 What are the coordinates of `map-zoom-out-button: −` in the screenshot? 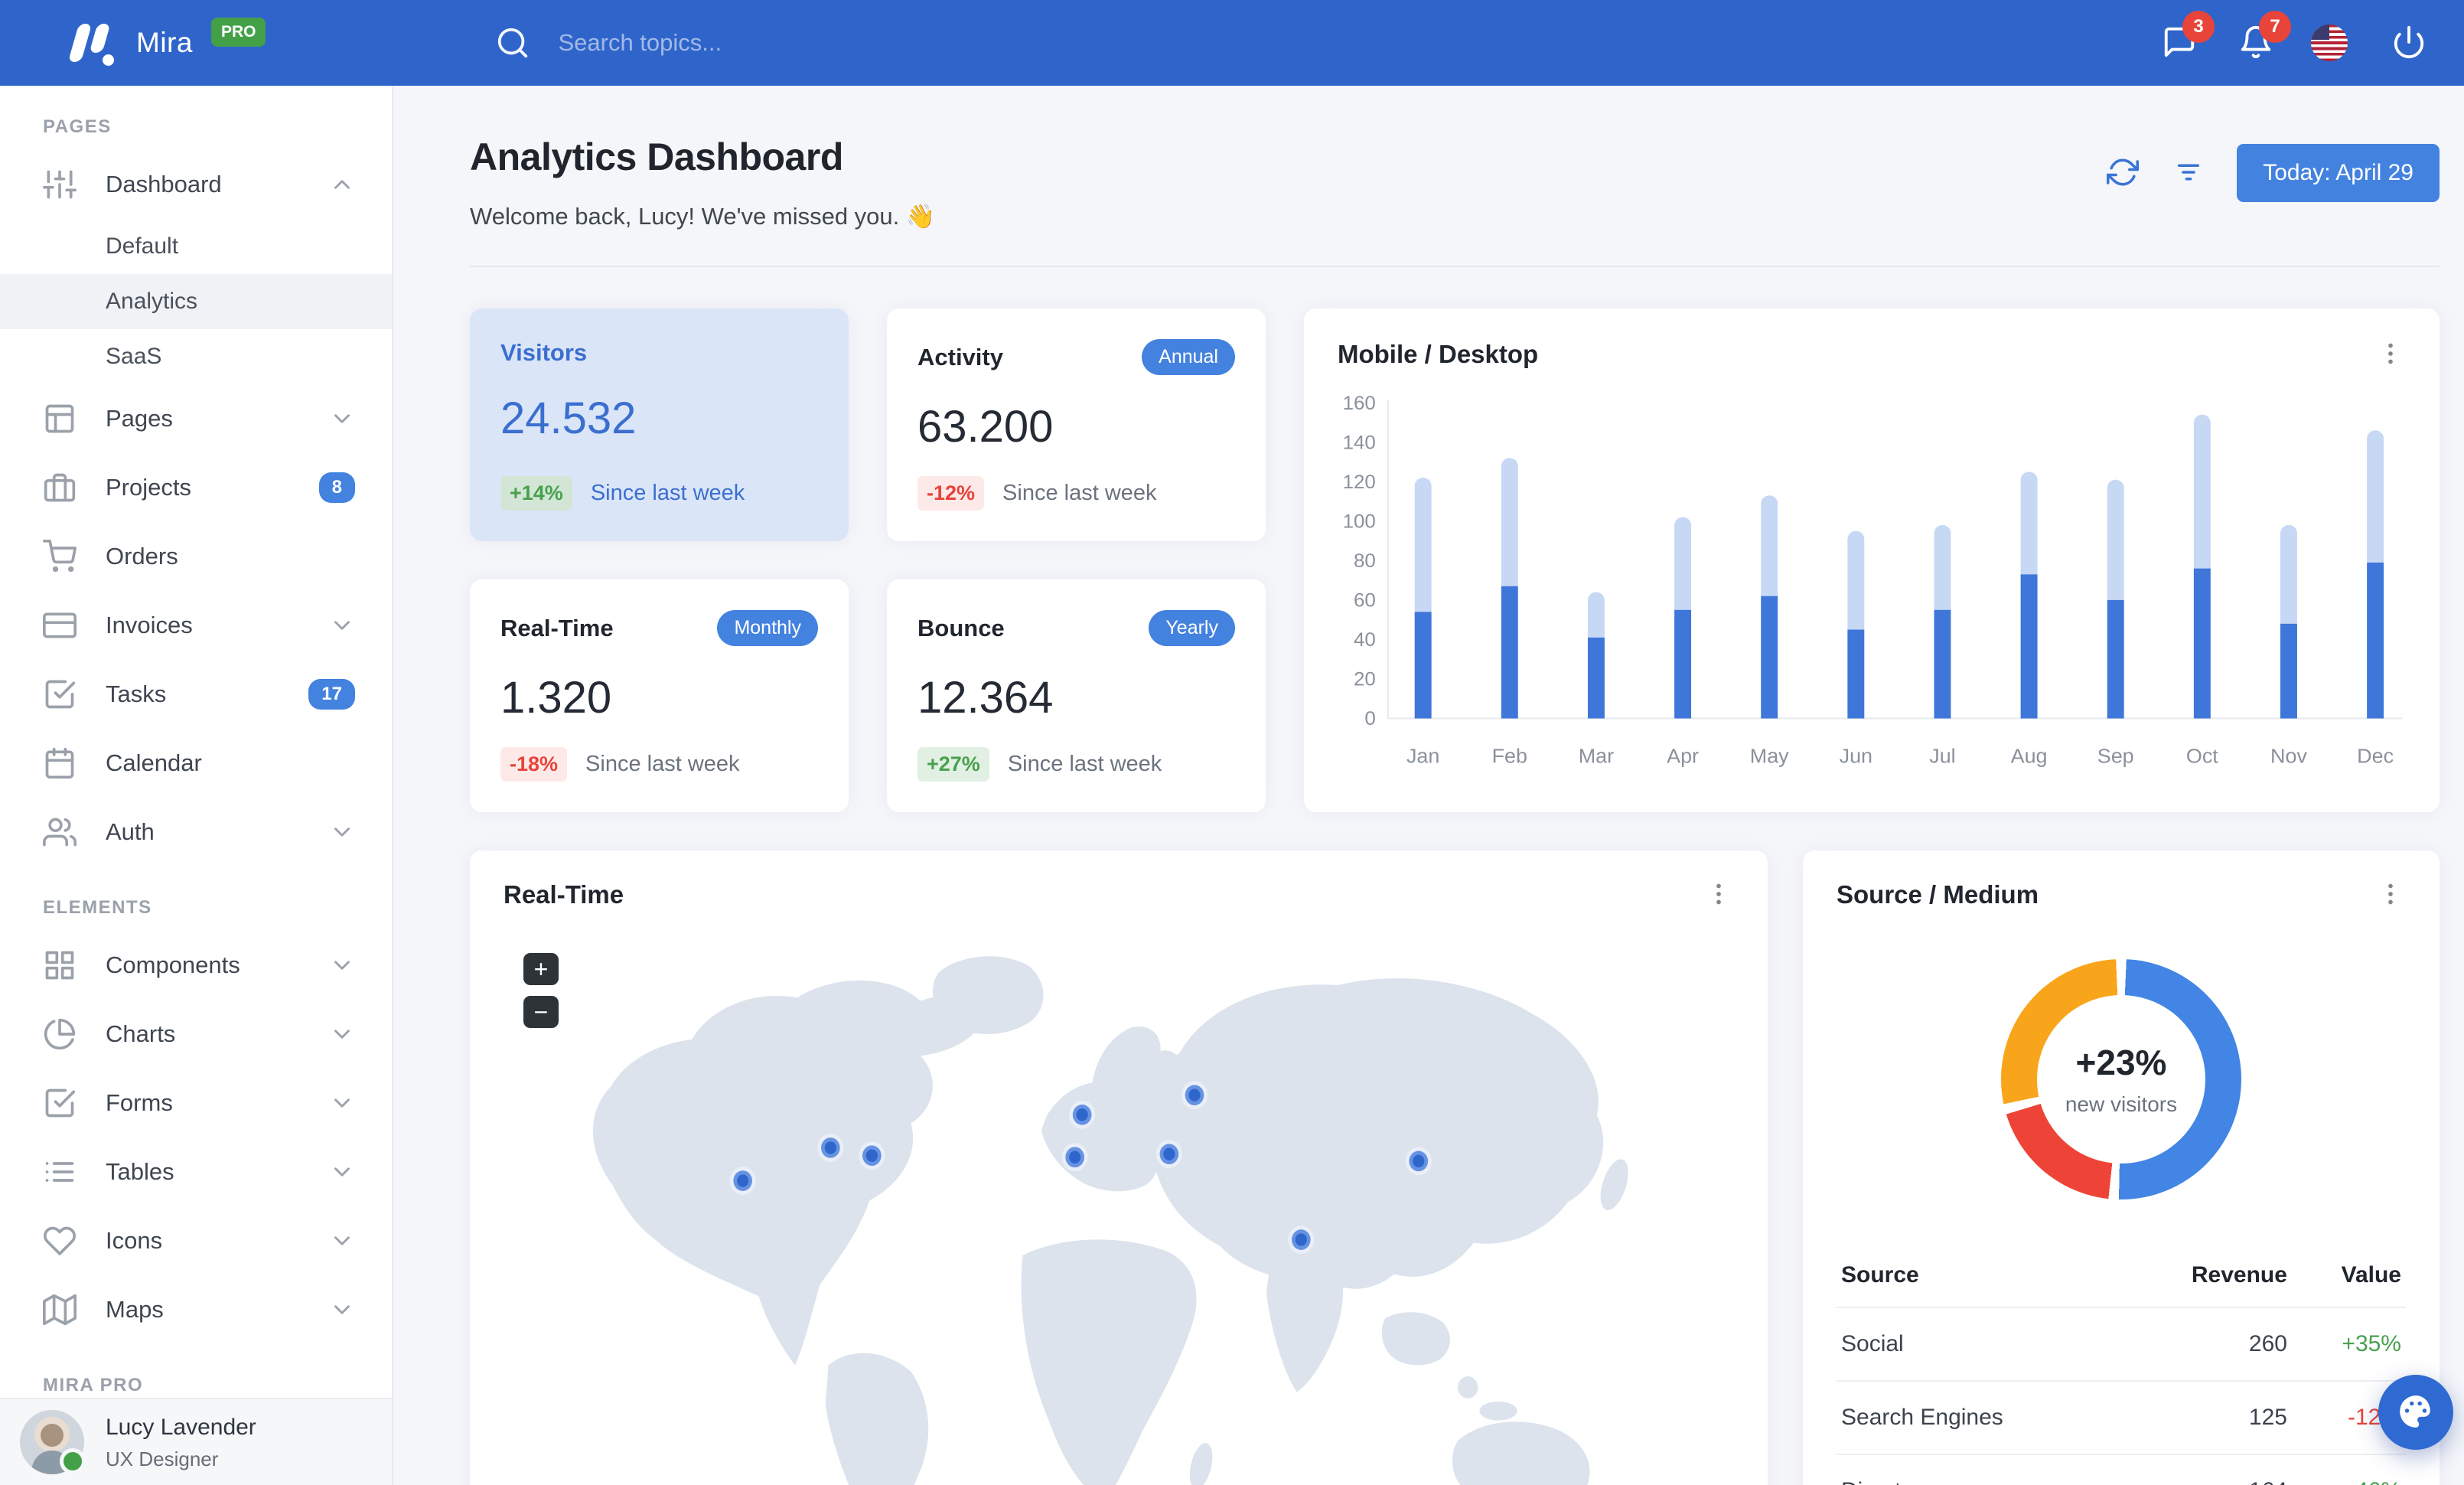 It's located at (541, 1012).